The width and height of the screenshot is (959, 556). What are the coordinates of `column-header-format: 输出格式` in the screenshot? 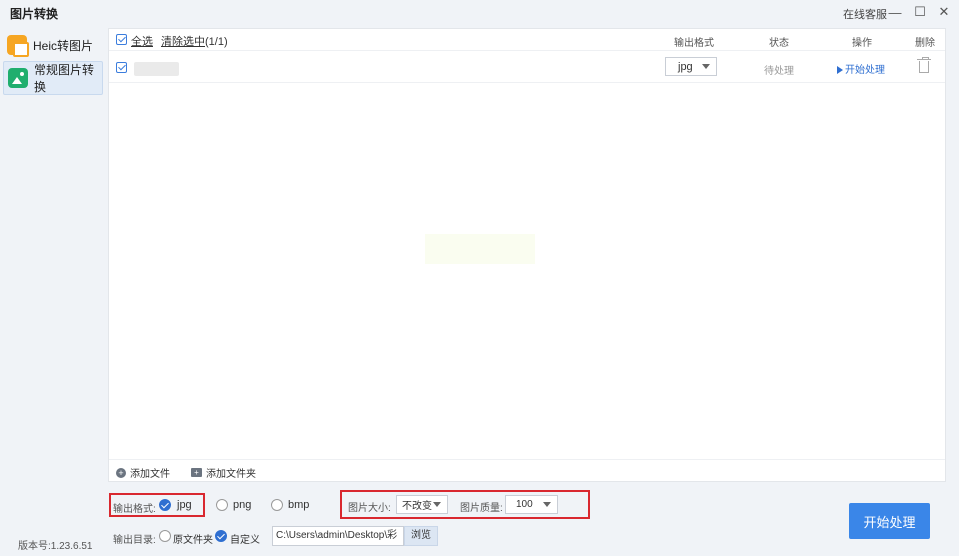 It's located at (694, 43).